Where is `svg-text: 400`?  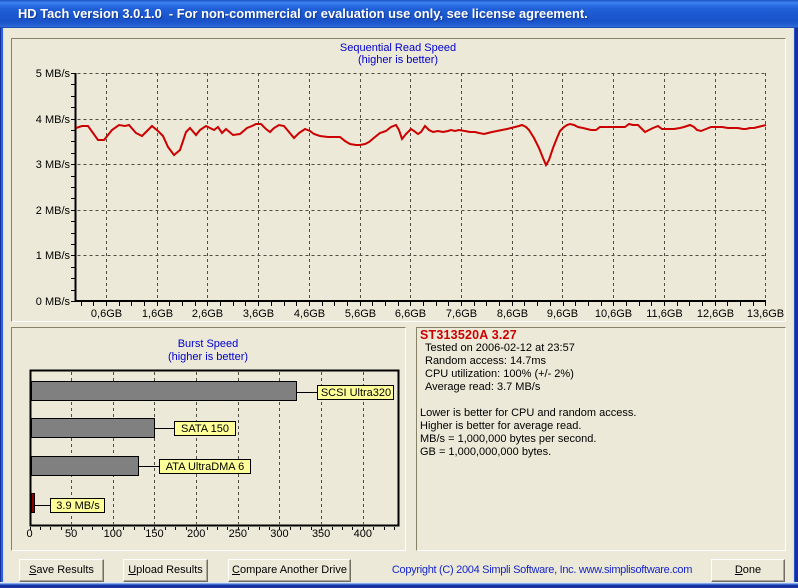
svg-text: 400 is located at coordinates (363, 534).